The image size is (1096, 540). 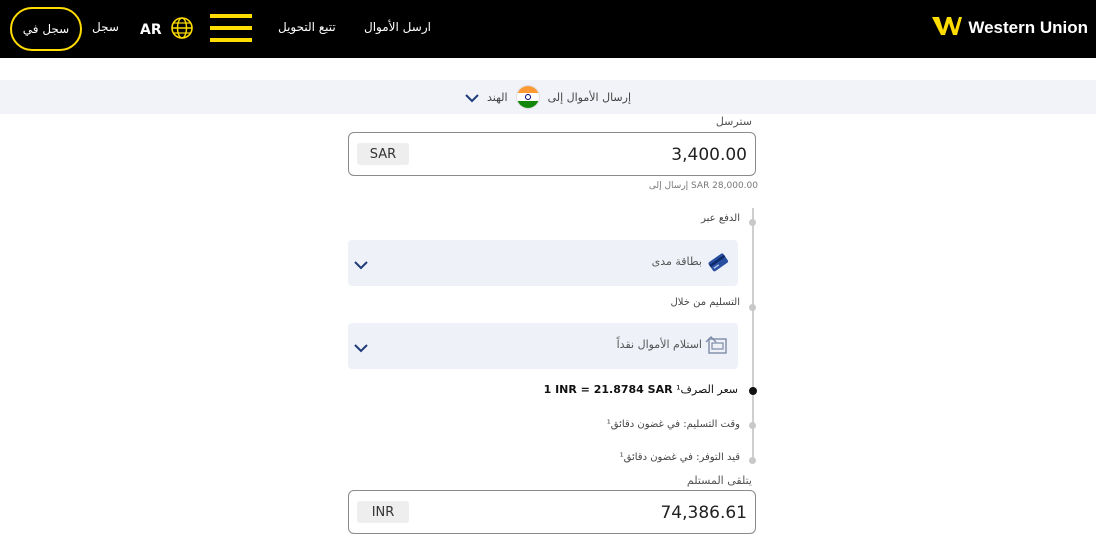 I want to click on delivery-method-value: استلام الأموال نقداً, so click(x=659, y=344).